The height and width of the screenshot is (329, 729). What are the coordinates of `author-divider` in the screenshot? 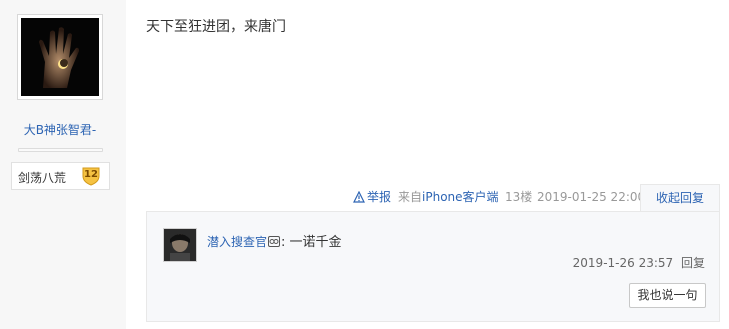 It's located at (60, 150).